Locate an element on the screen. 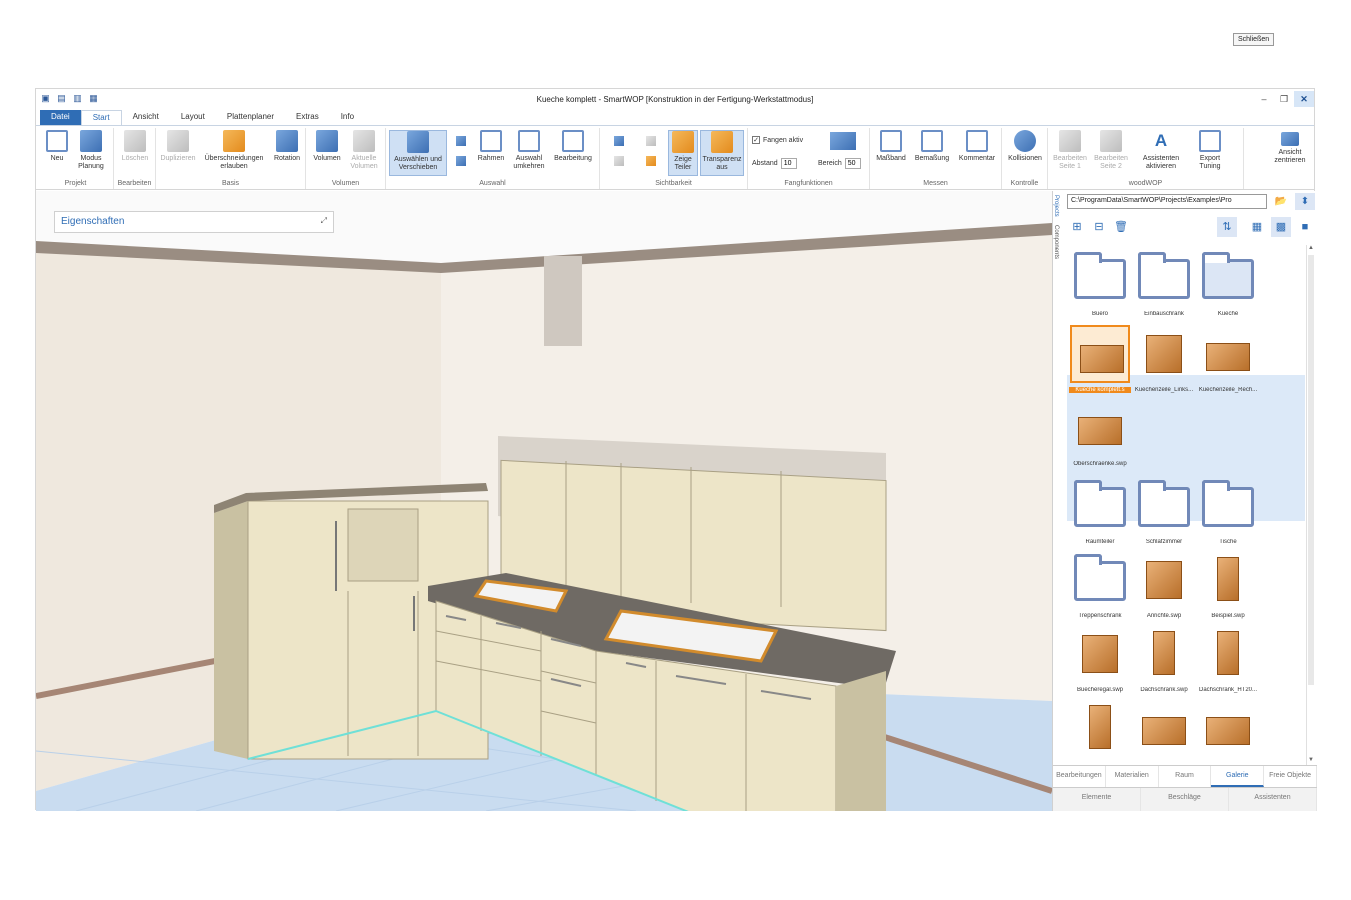 The width and height of the screenshot is (1351, 900). view-grid-icon is located at coordinates (619, 141).